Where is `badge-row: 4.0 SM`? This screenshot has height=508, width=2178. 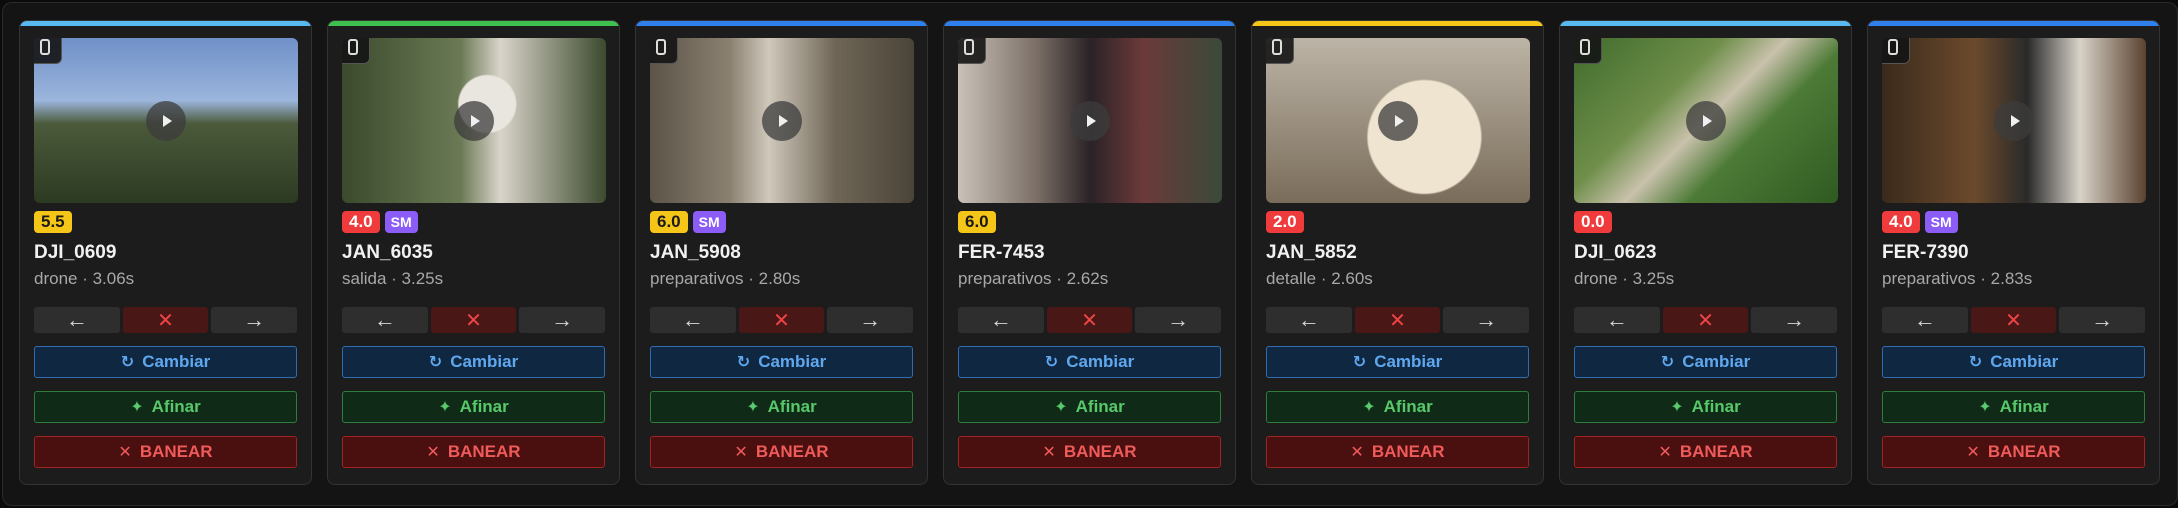 badge-row: 4.0 SM is located at coordinates (2013, 222).